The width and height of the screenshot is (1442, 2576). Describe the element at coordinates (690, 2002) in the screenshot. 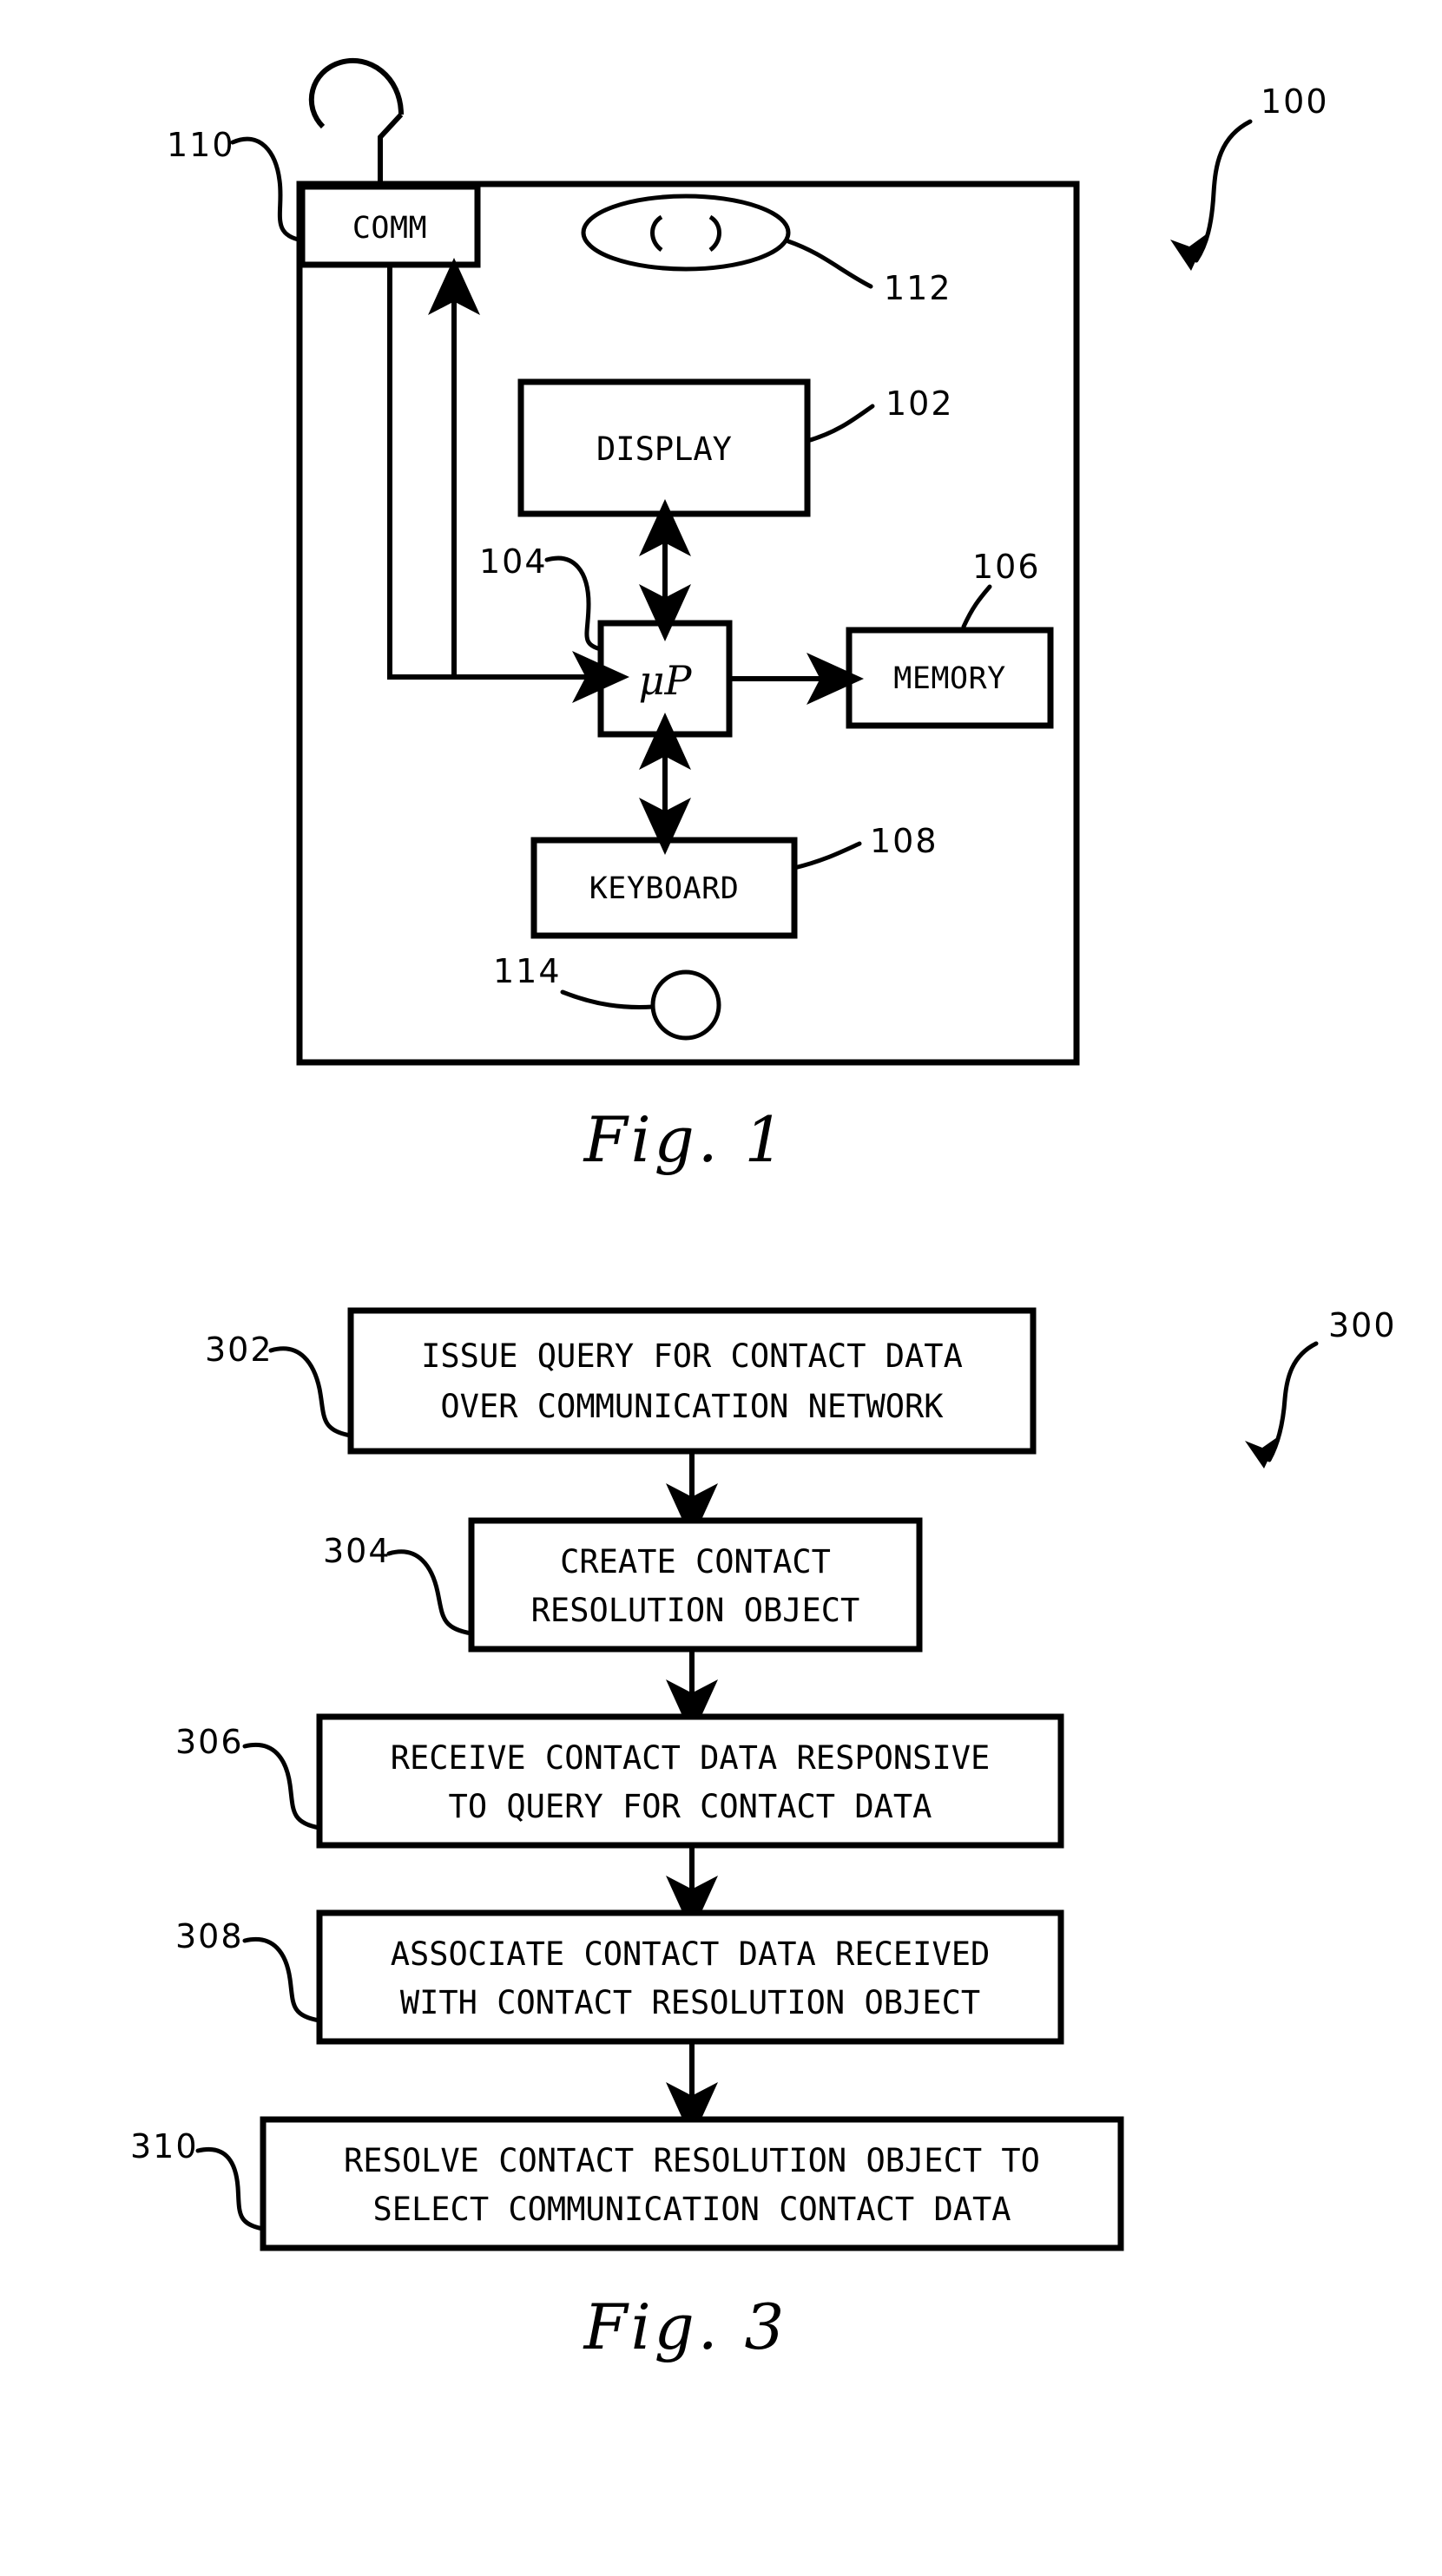

I see `step-308-line-2: WITH CONTACT RESOLUTION OBJECT` at that location.